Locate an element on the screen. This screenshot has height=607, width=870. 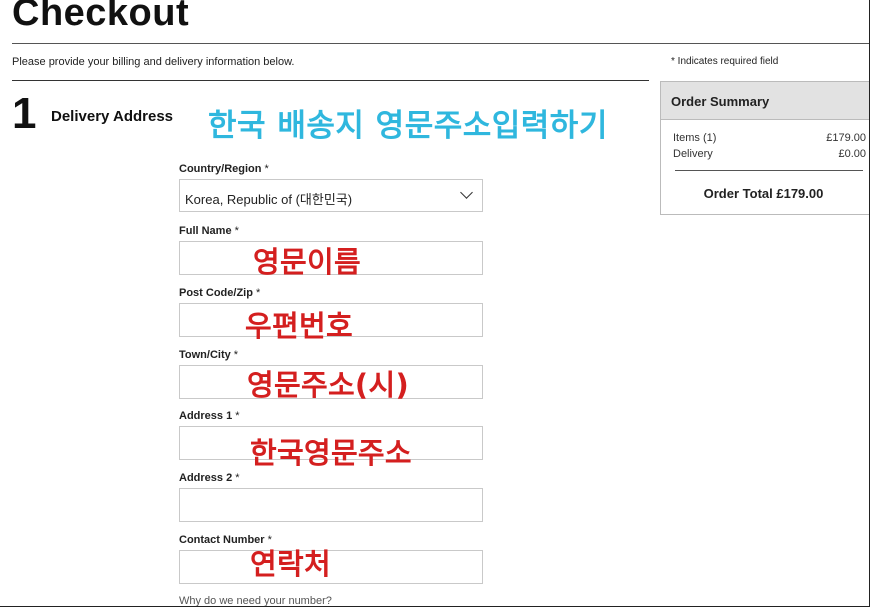
country-label-text: Country/Region is located at coordinates (220, 169).